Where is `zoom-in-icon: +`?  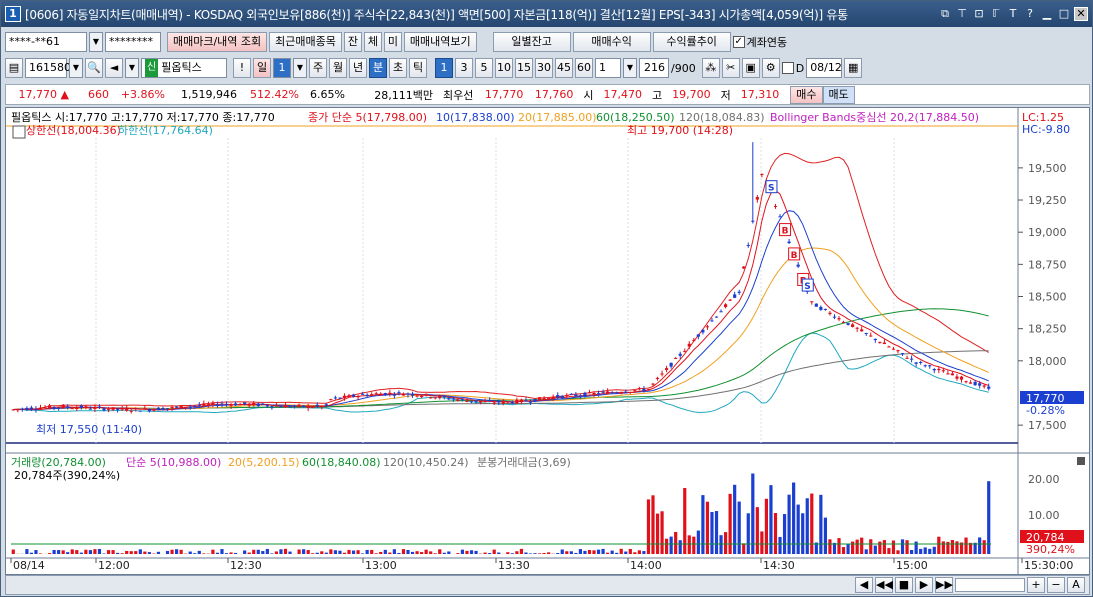 zoom-in-icon: + is located at coordinates (1036, 585).